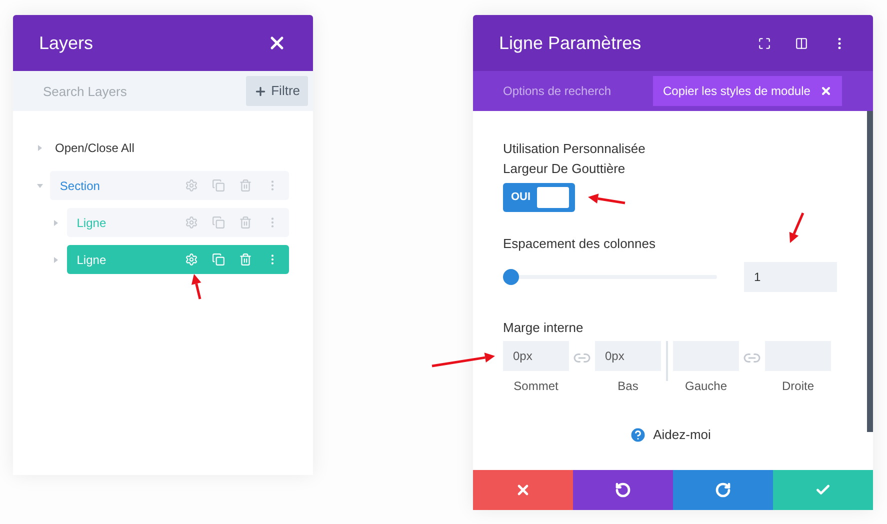 The height and width of the screenshot is (524, 887). Describe the element at coordinates (801, 43) in the screenshot. I see `columns-icon` at that location.